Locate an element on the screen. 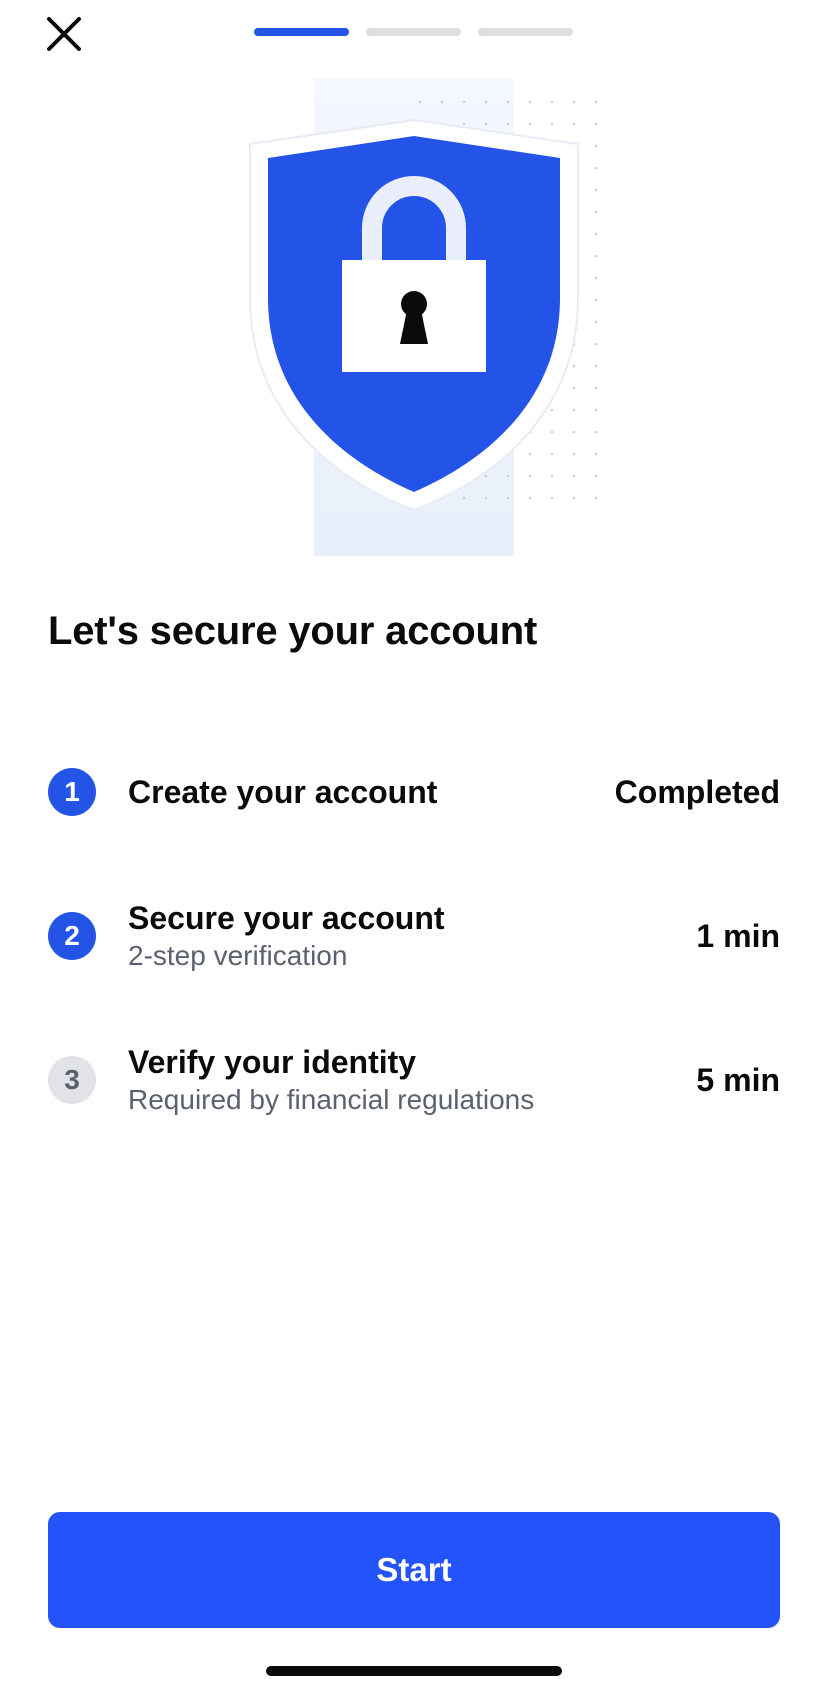 The width and height of the screenshot is (828, 1692). step-number-badge: 2 is located at coordinates (72, 936).